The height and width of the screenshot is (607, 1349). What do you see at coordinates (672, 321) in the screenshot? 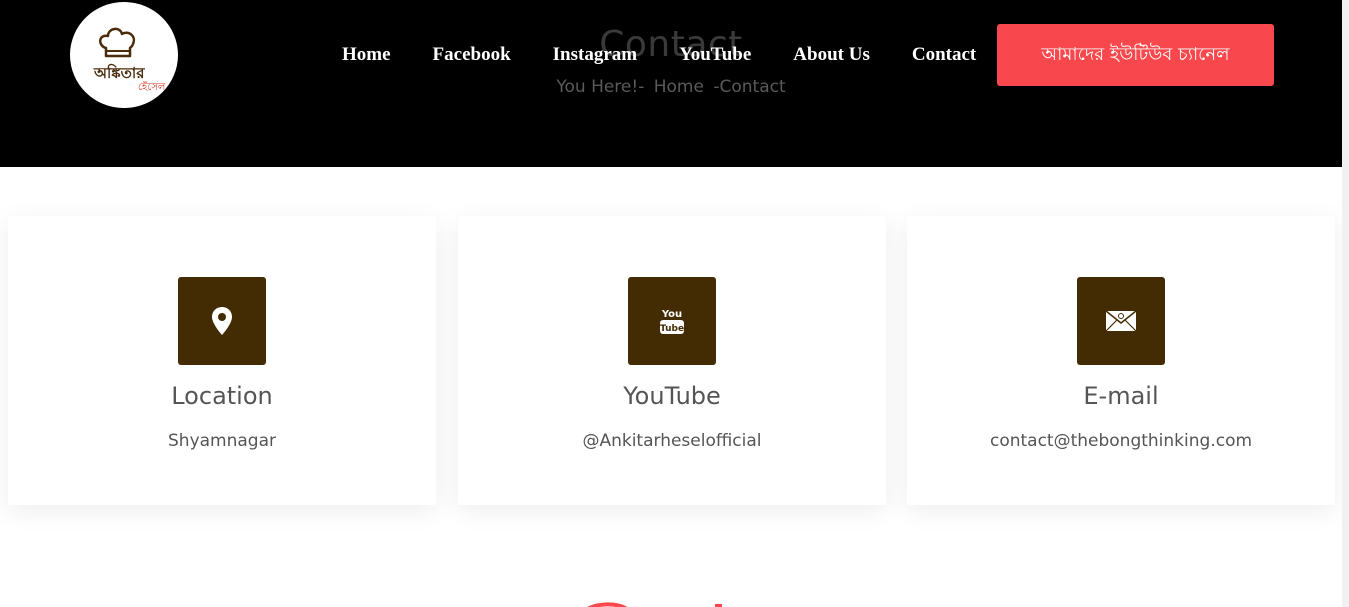
I see `youtube-icon: You Tube` at bounding box center [672, 321].